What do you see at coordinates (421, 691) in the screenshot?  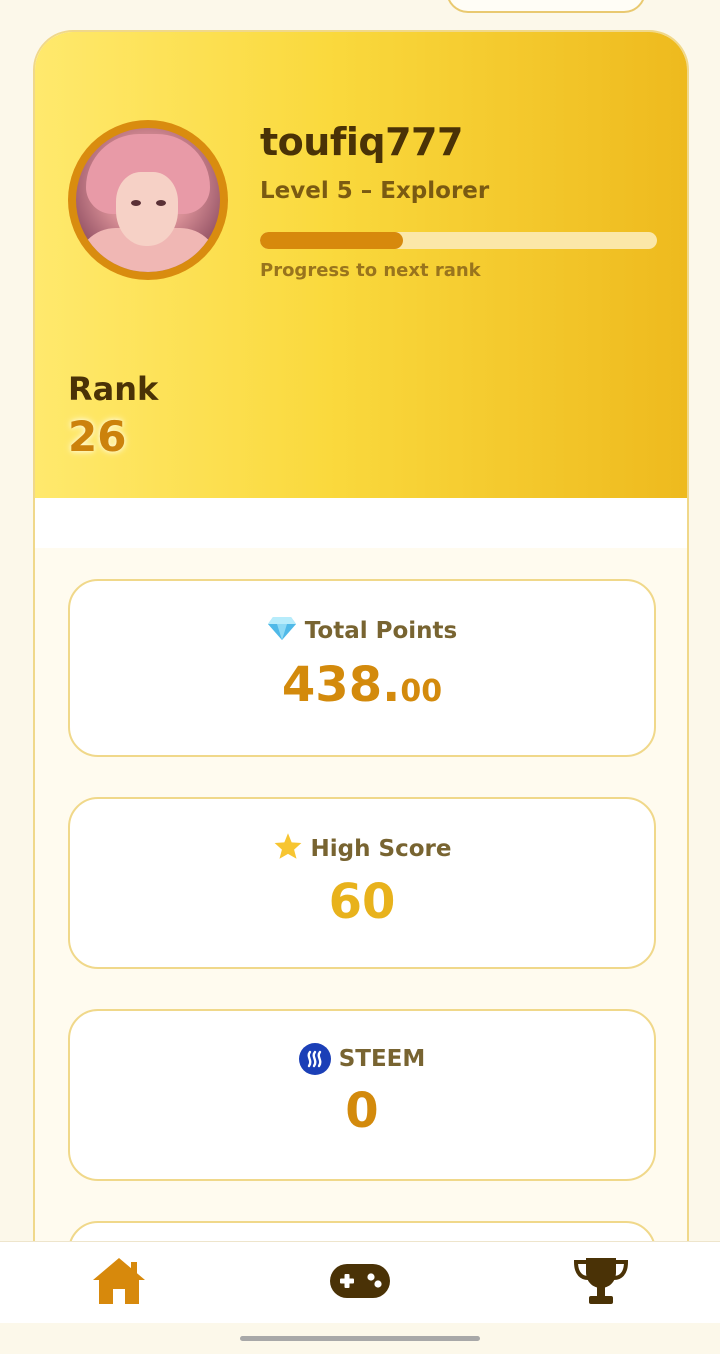 I see `total-points-decimal: 00` at bounding box center [421, 691].